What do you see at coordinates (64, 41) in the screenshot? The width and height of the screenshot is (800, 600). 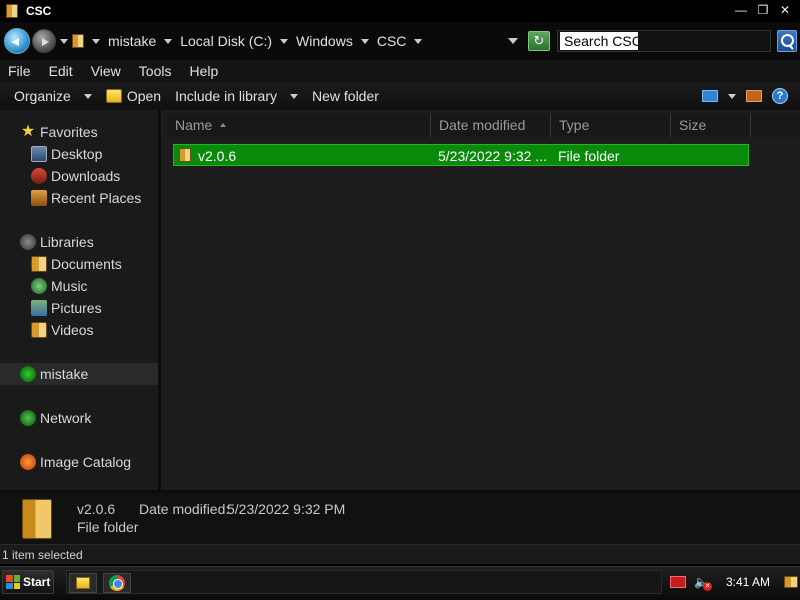 I see `recent-pages-dropdown` at bounding box center [64, 41].